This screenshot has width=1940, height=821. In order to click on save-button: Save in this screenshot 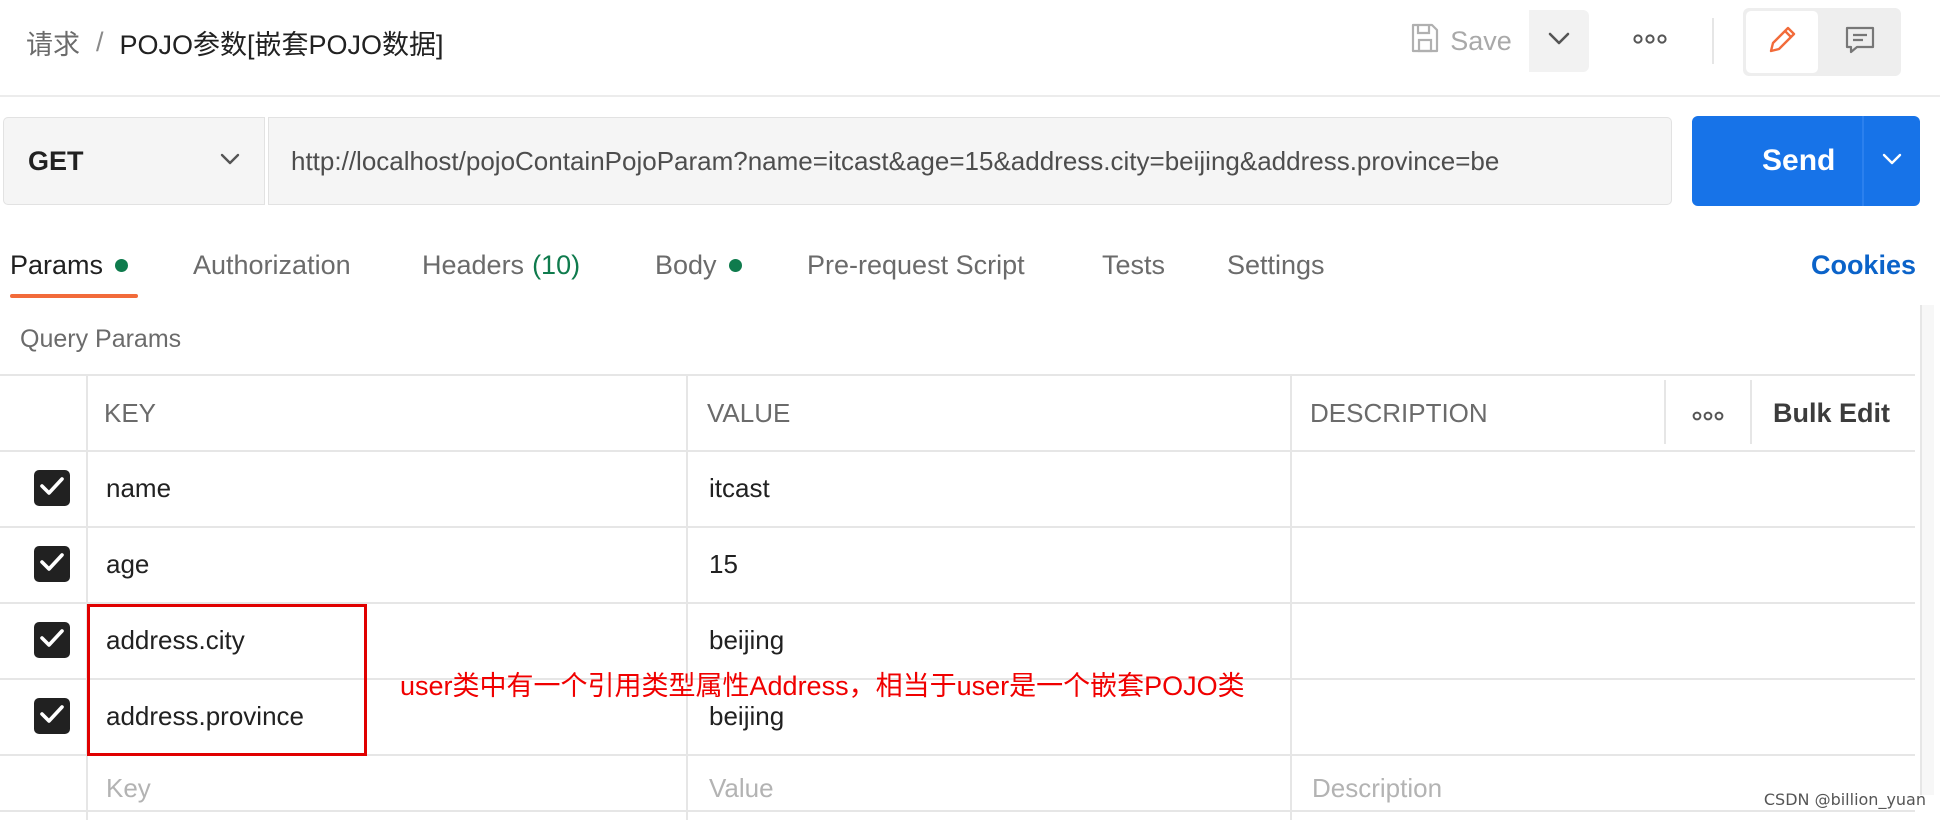, I will do `click(1461, 41)`.